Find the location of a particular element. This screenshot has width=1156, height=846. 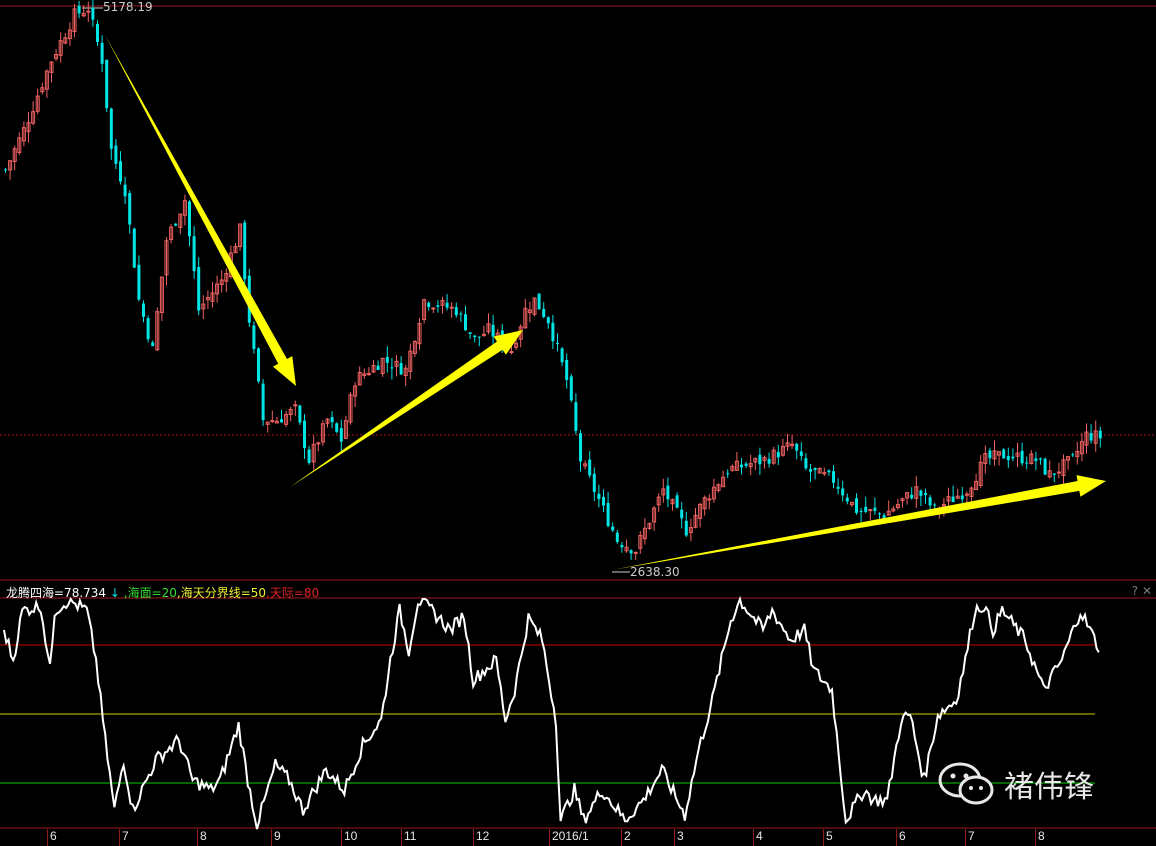

wechat-icon is located at coordinates (966, 783).